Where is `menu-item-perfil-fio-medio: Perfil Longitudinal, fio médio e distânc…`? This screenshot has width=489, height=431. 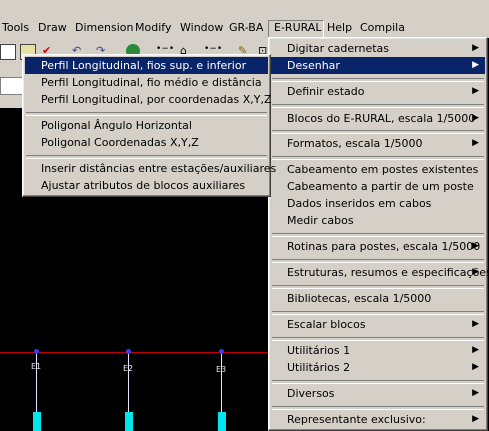 menu-item-perfil-fio-medio: Perfil Longitudinal, fio médio e distânc… is located at coordinates (146, 82).